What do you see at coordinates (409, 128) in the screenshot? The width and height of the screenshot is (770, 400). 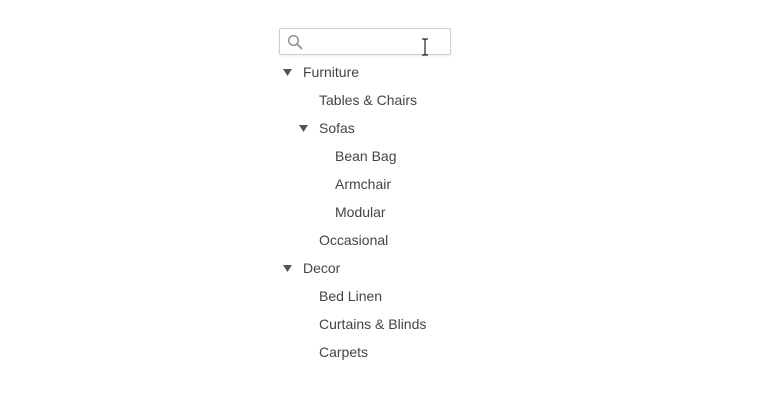 I see `tree-node: Sofas` at bounding box center [409, 128].